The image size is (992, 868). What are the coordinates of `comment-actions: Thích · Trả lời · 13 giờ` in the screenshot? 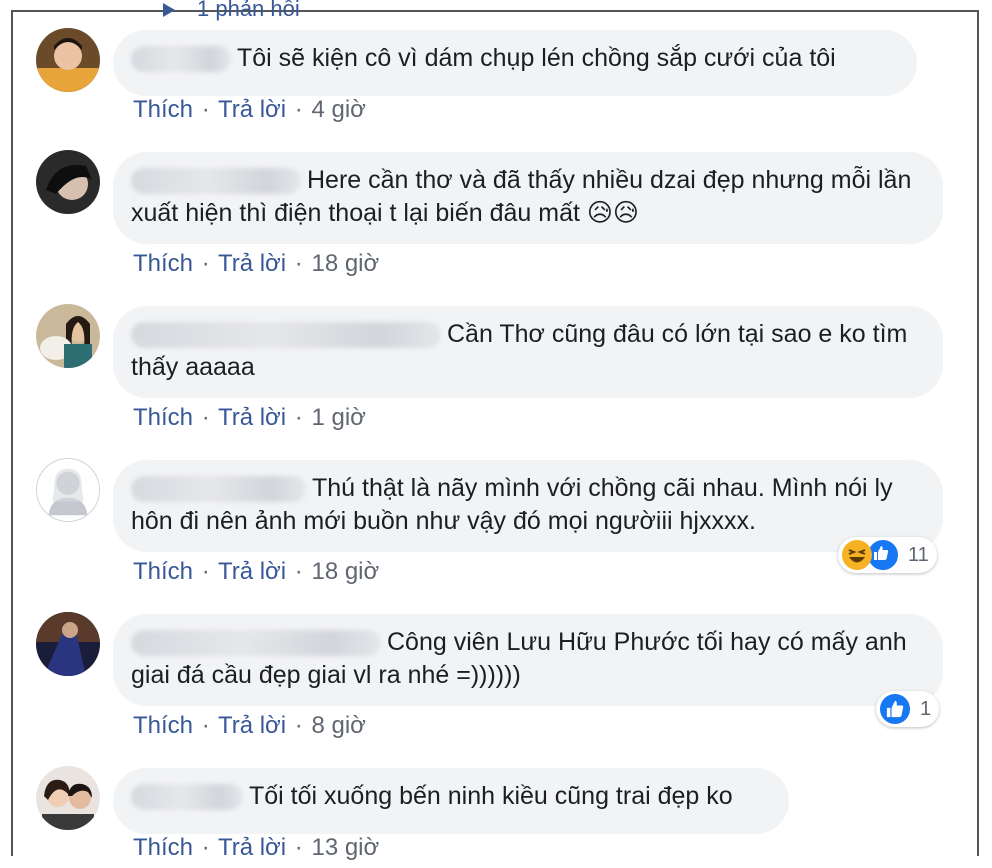 It's located at (256, 847).